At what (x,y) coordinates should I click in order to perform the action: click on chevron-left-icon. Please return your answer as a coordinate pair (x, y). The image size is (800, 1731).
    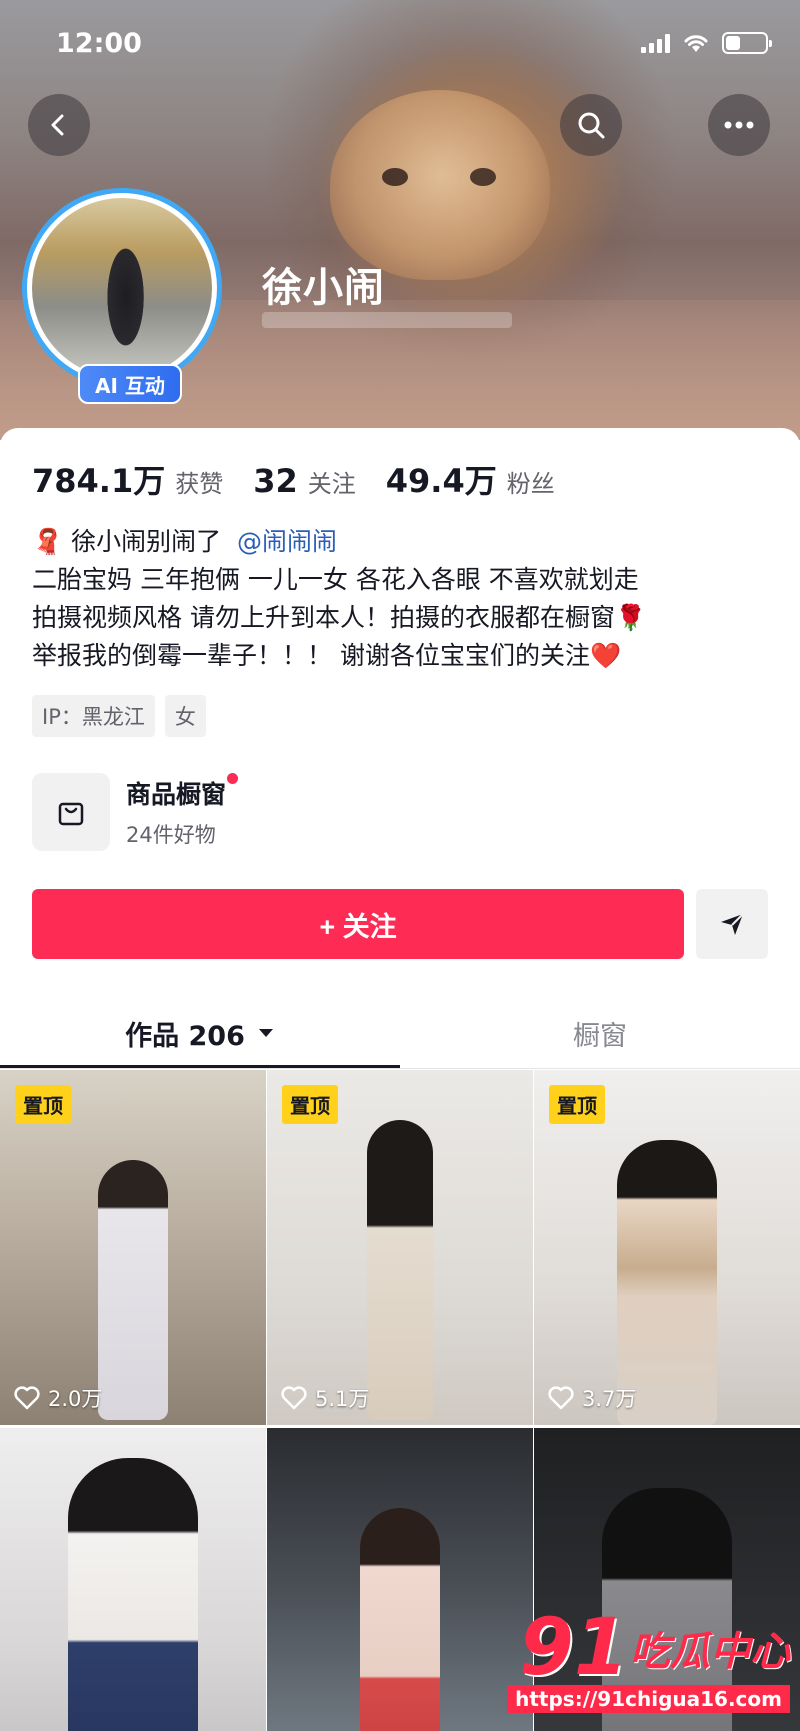
    Looking at the image, I should click on (57, 125).